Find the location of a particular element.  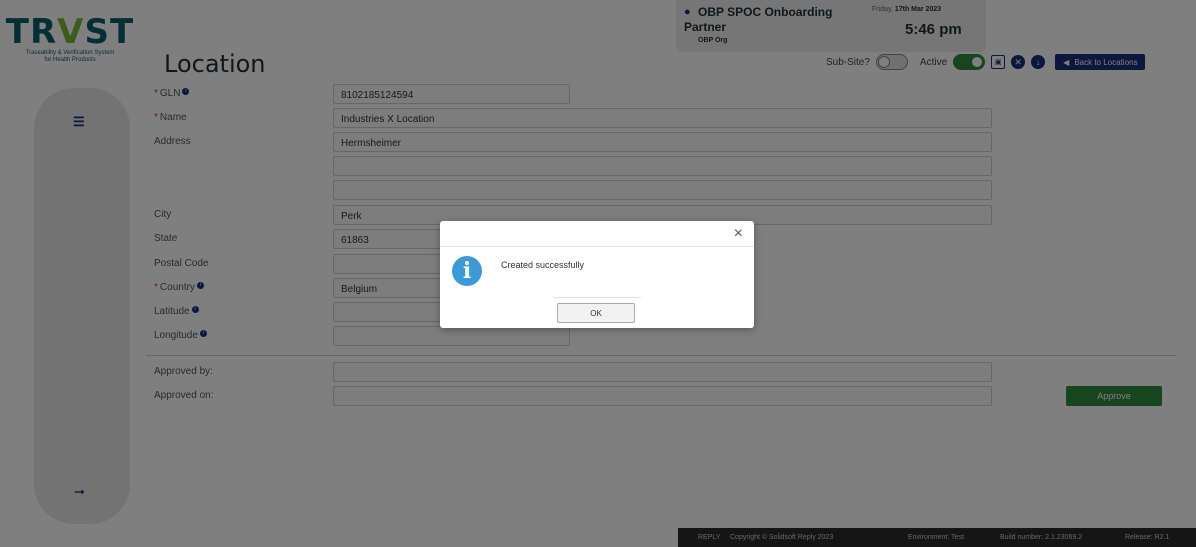

dialog-divider is located at coordinates (597, 246).